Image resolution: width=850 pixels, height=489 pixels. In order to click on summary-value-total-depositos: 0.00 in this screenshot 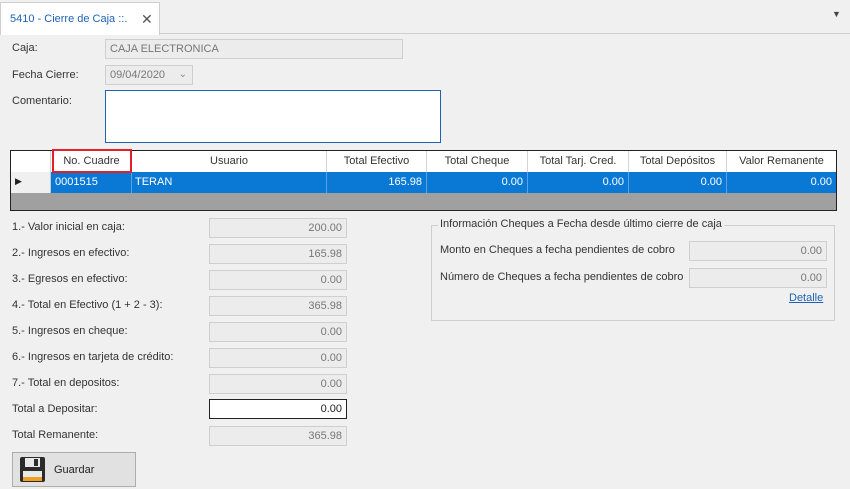, I will do `click(278, 384)`.